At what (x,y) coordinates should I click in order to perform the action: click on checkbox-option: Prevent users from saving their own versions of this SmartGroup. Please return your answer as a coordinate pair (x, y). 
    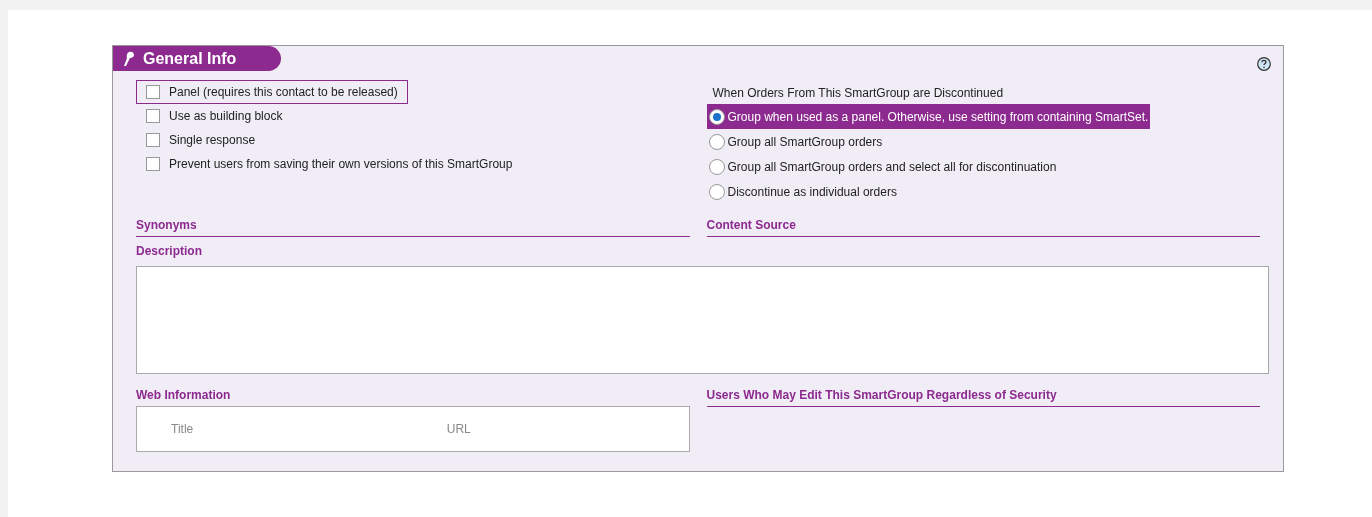
    Looking at the image, I should click on (329, 164).